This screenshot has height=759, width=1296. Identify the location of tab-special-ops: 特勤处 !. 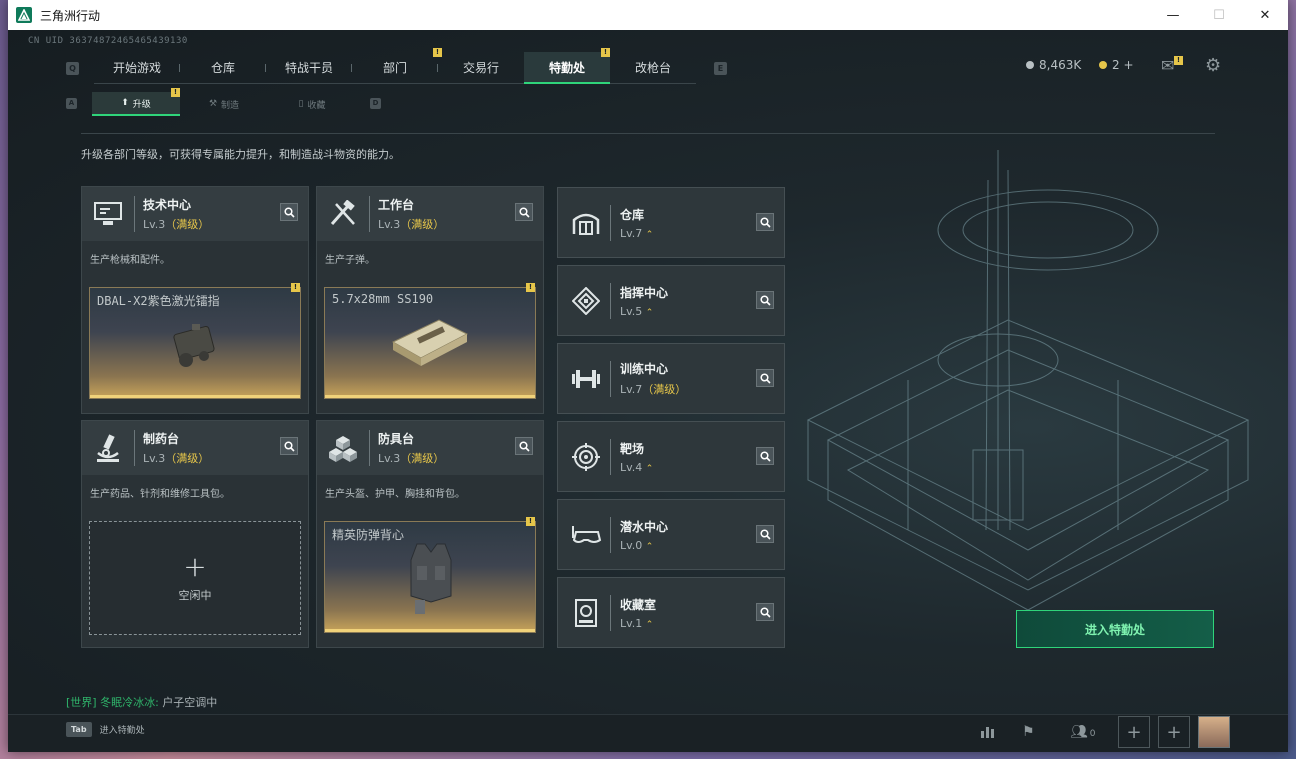
(567, 66).